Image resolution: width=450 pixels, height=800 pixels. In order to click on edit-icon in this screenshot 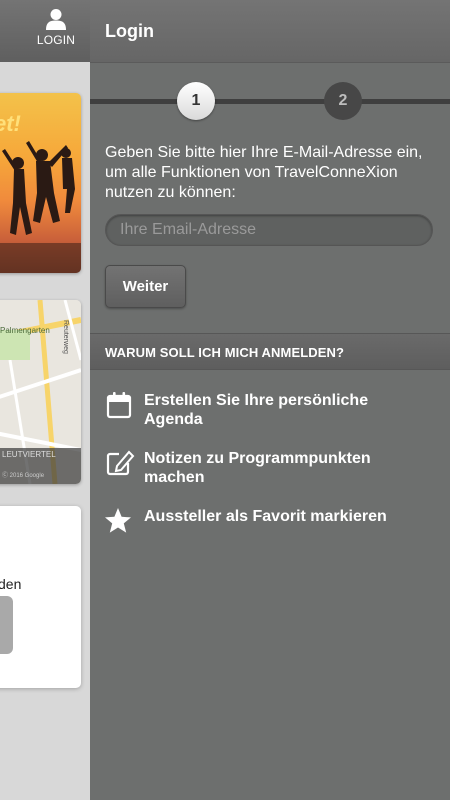, I will do `click(120, 463)`.